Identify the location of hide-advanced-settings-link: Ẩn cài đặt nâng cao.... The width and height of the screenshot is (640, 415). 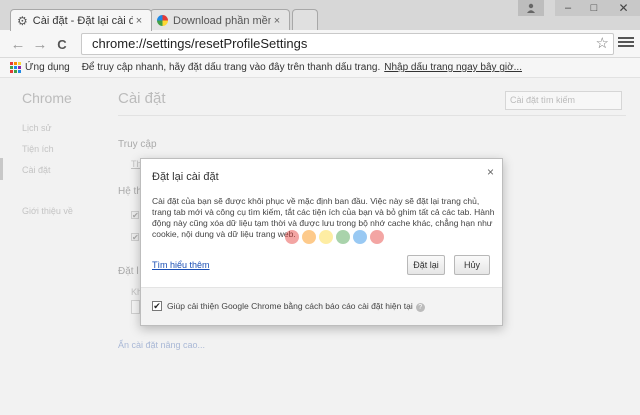
(161, 345).